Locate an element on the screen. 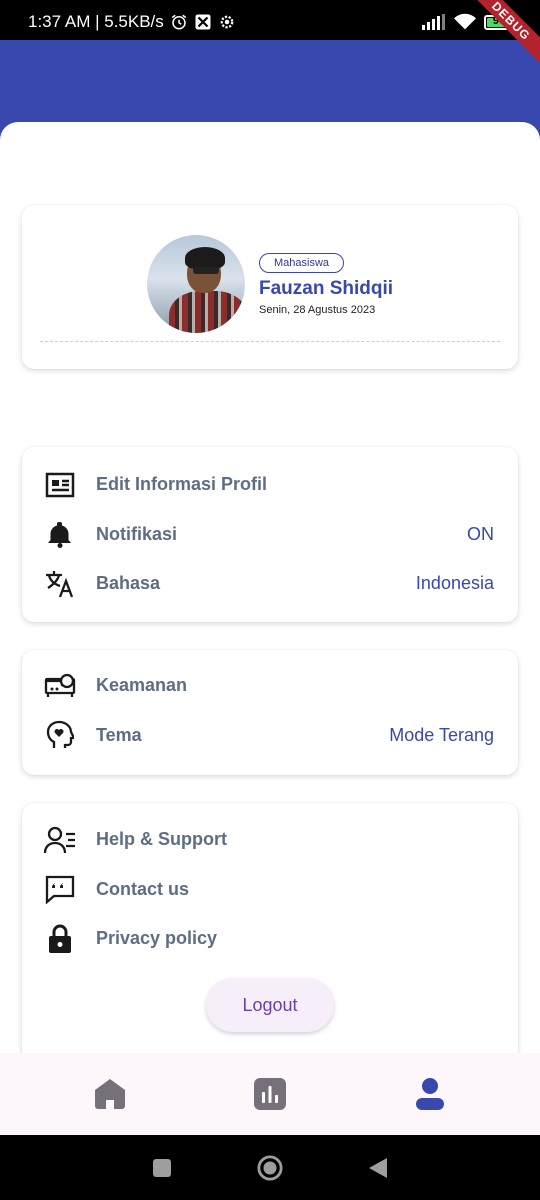 This screenshot has width=540, height=1200. theme-head-icon is located at coordinates (60, 735).